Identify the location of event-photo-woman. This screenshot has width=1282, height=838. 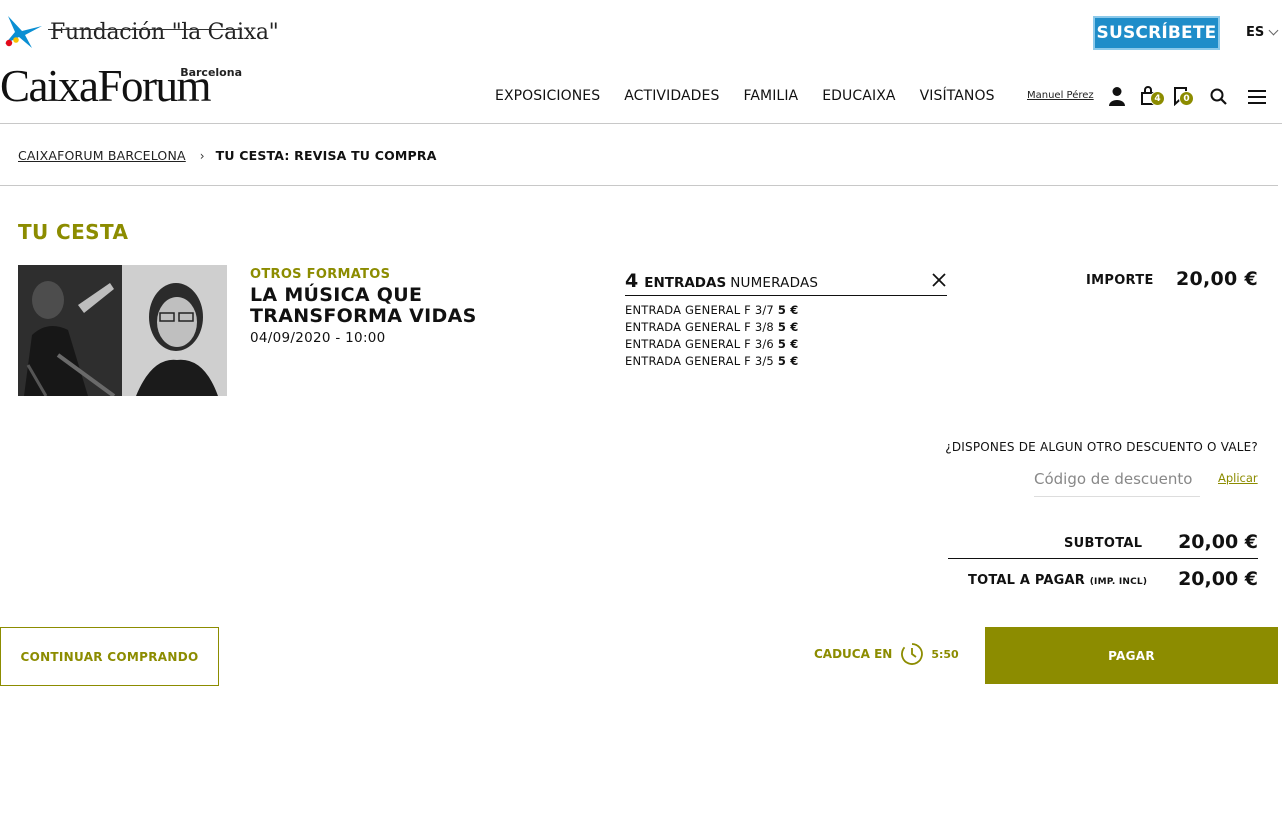
(174, 330).